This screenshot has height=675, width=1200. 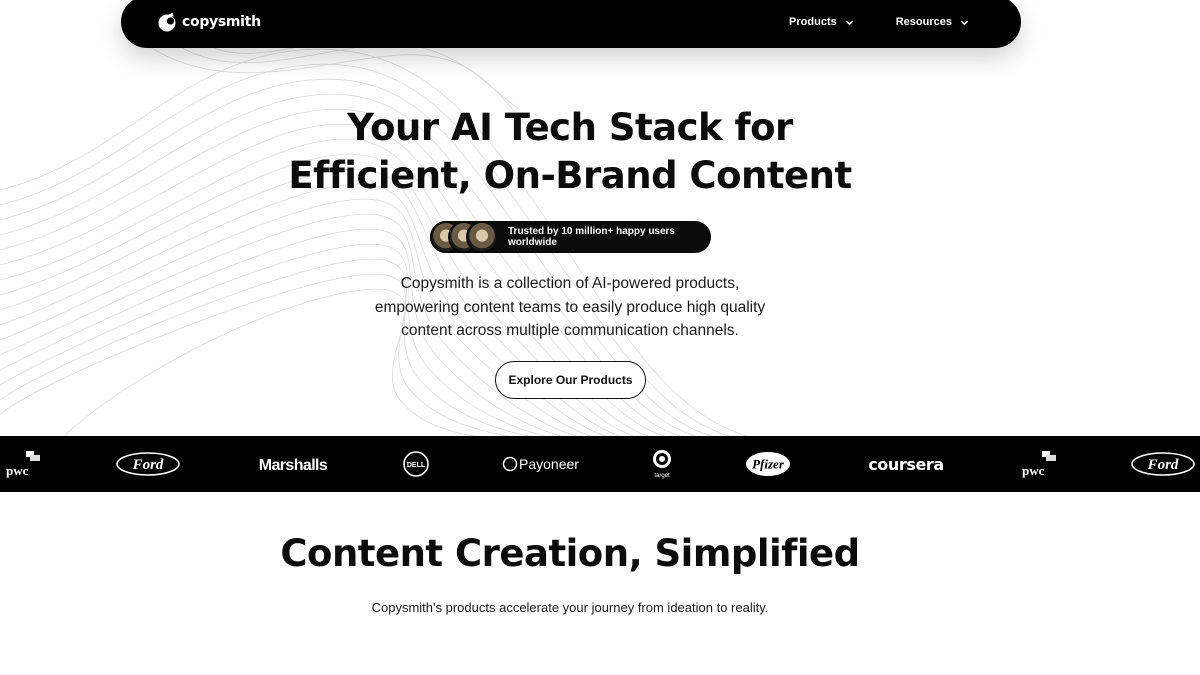 I want to click on brand-logo-text: Marshalls, so click(x=293, y=465).